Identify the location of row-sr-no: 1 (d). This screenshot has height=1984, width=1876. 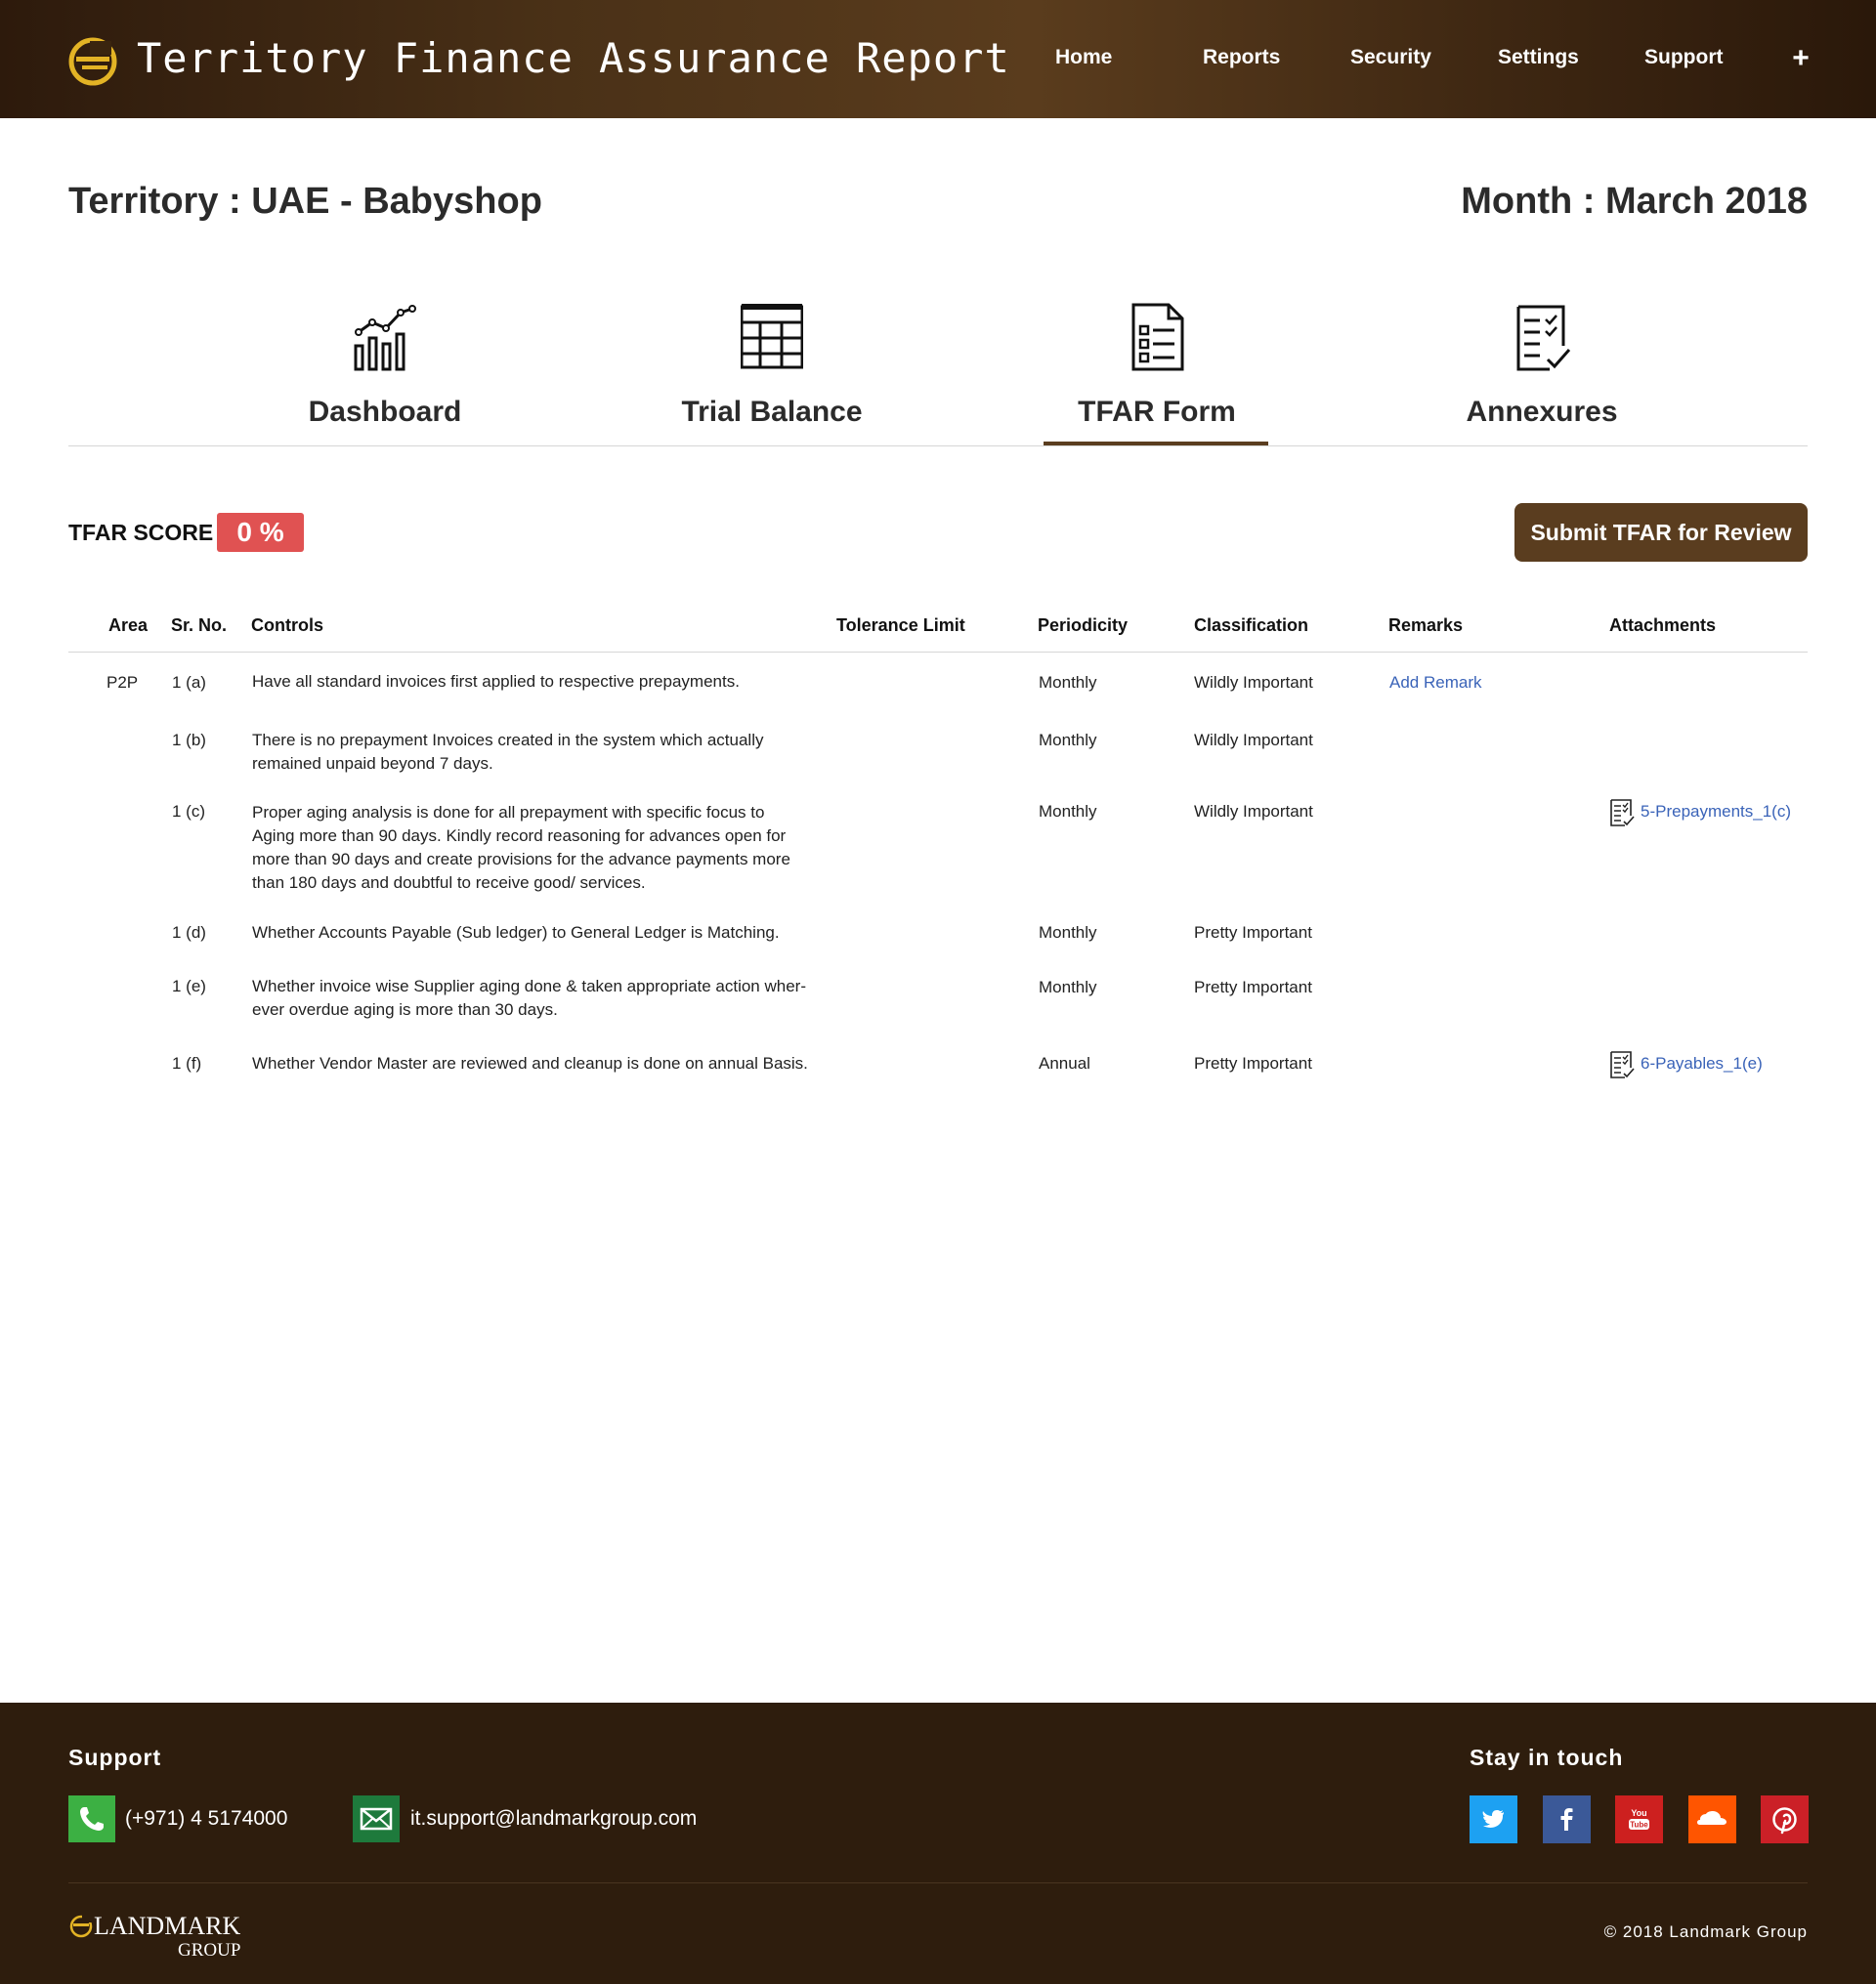
(189, 932).